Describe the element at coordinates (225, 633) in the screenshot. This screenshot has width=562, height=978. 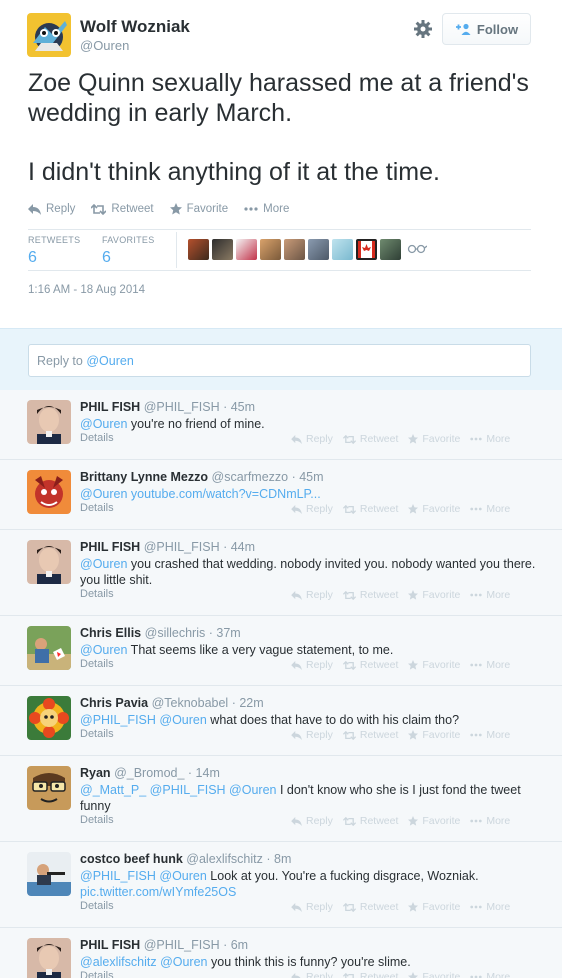
I see `reply-time: · 37m` at that location.